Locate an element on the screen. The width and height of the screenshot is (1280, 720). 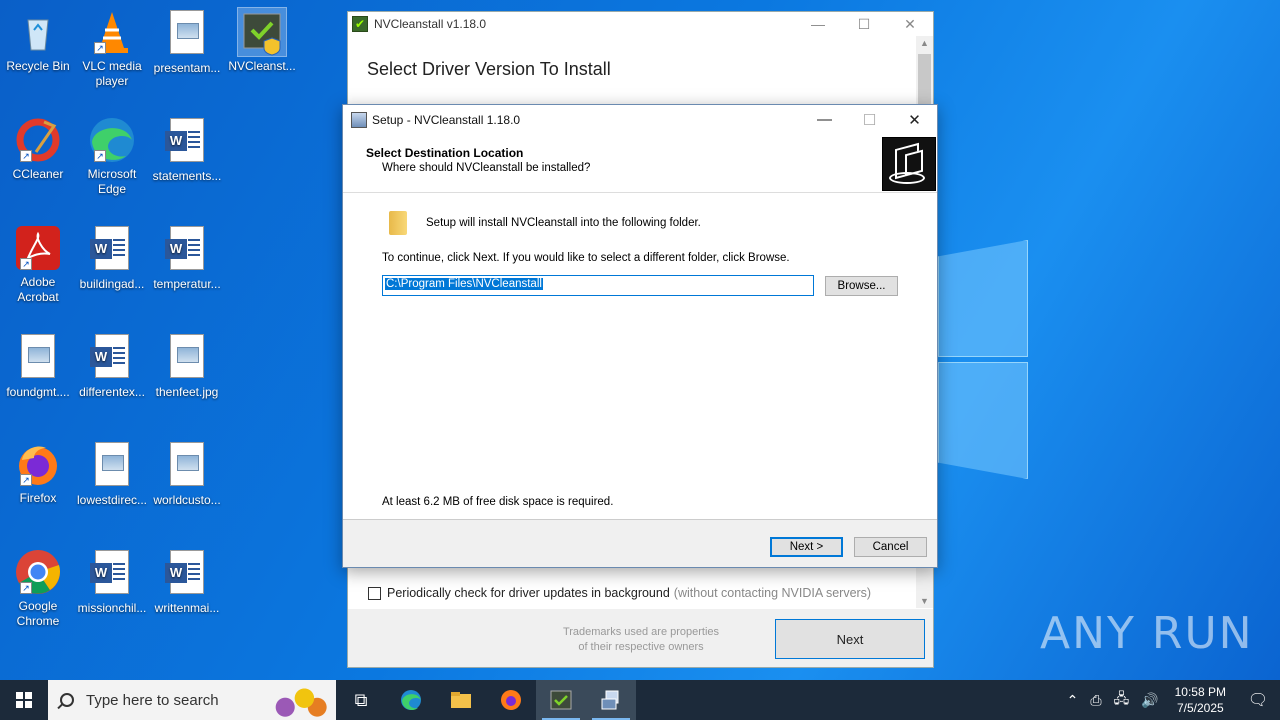
device-icon: ⎙ is located at coordinates (1095, 700).